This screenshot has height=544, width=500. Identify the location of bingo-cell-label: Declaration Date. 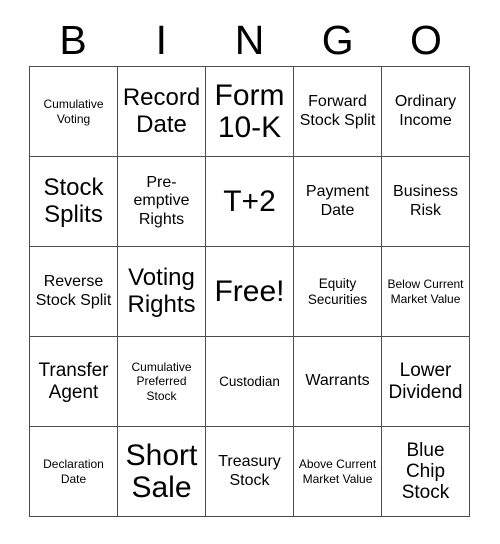
(73, 471).